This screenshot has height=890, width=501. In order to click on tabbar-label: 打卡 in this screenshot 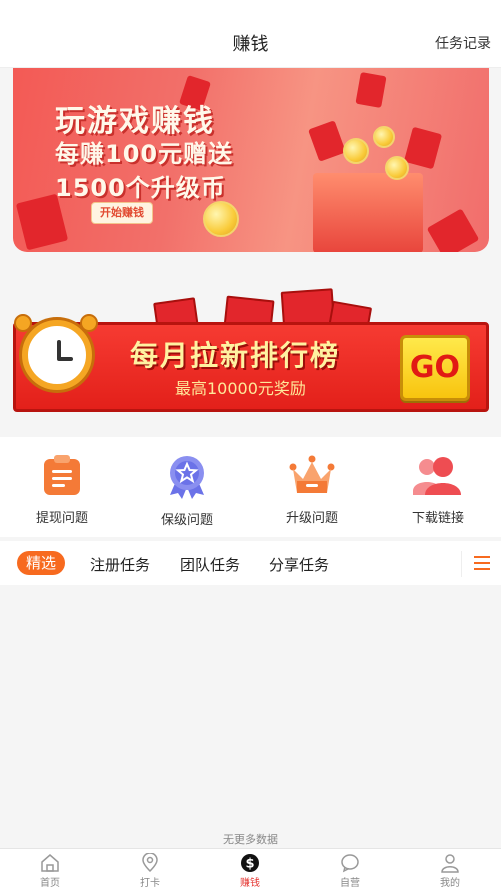, I will do `click(150, 883)`.